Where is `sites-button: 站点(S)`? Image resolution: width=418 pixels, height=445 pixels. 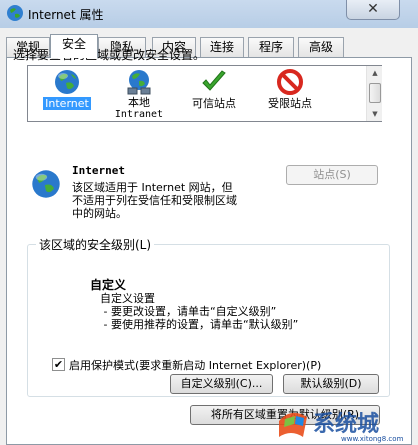
sites-button: 站点(S) is located at coordinates (332, 175).